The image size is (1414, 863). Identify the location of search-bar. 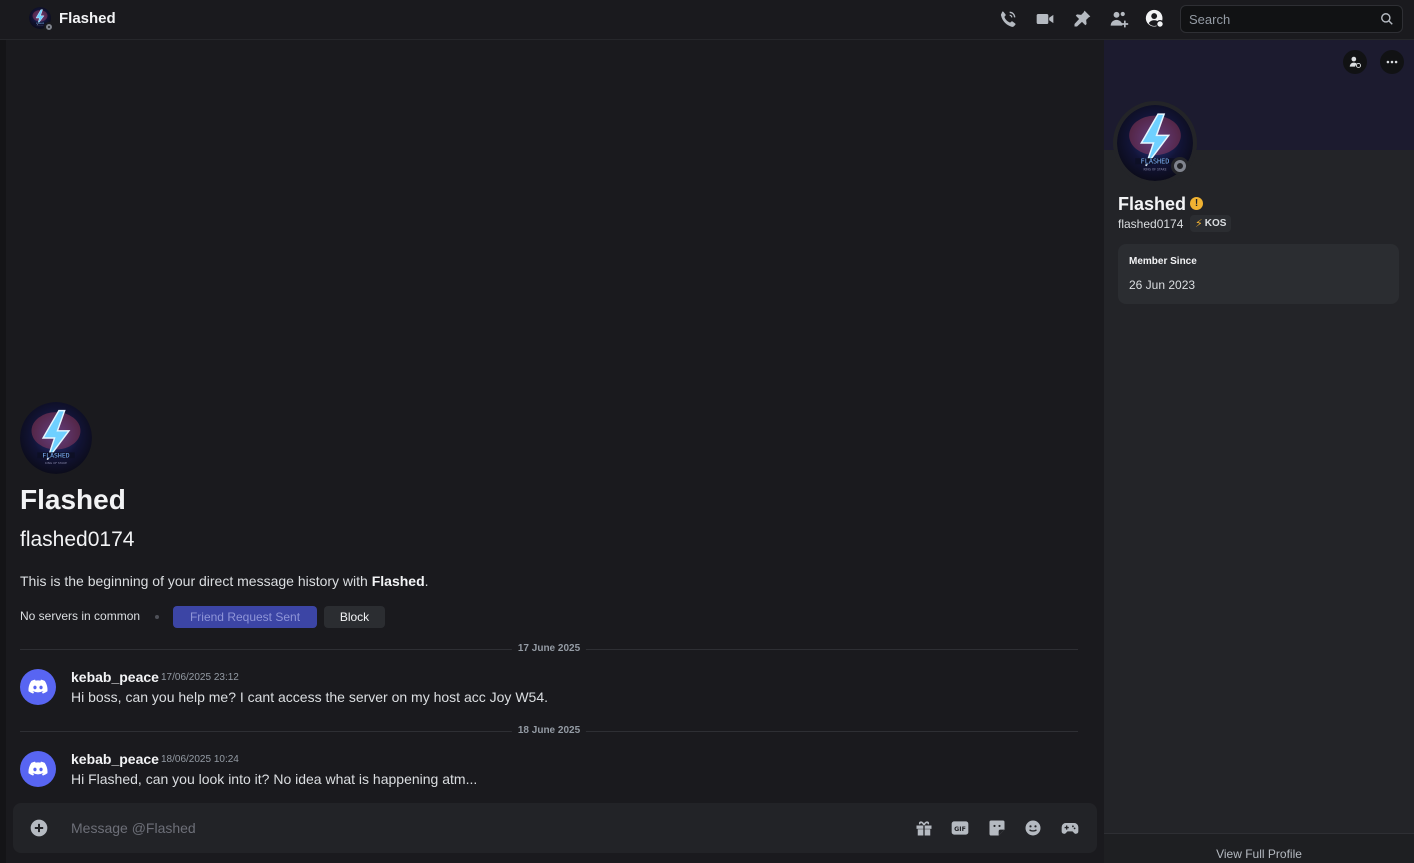
(1291, 19).